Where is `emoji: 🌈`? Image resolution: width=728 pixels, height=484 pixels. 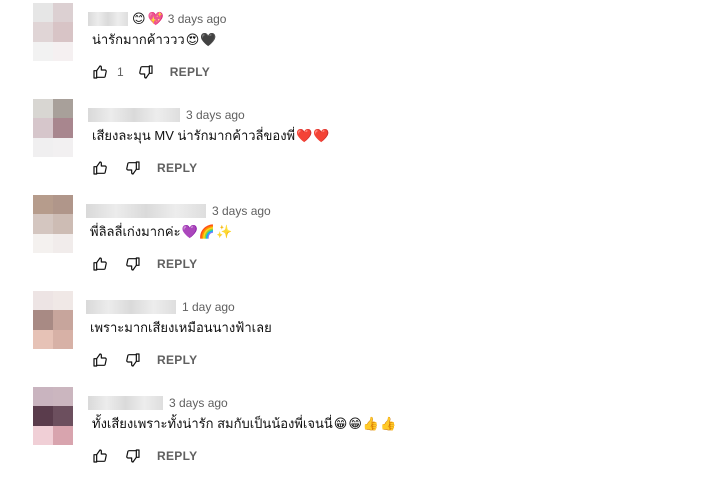 emoji: 🌈 is located at coordinates (206, 231).